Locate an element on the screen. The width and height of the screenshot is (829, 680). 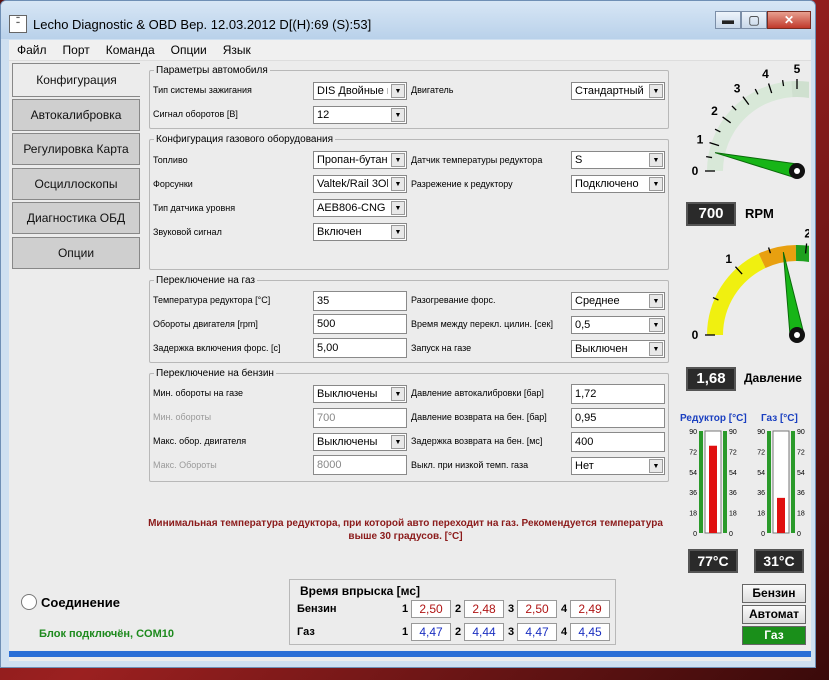
min-rpm-gas-select: Выключены ▼ is located at coordinates (360, 394).